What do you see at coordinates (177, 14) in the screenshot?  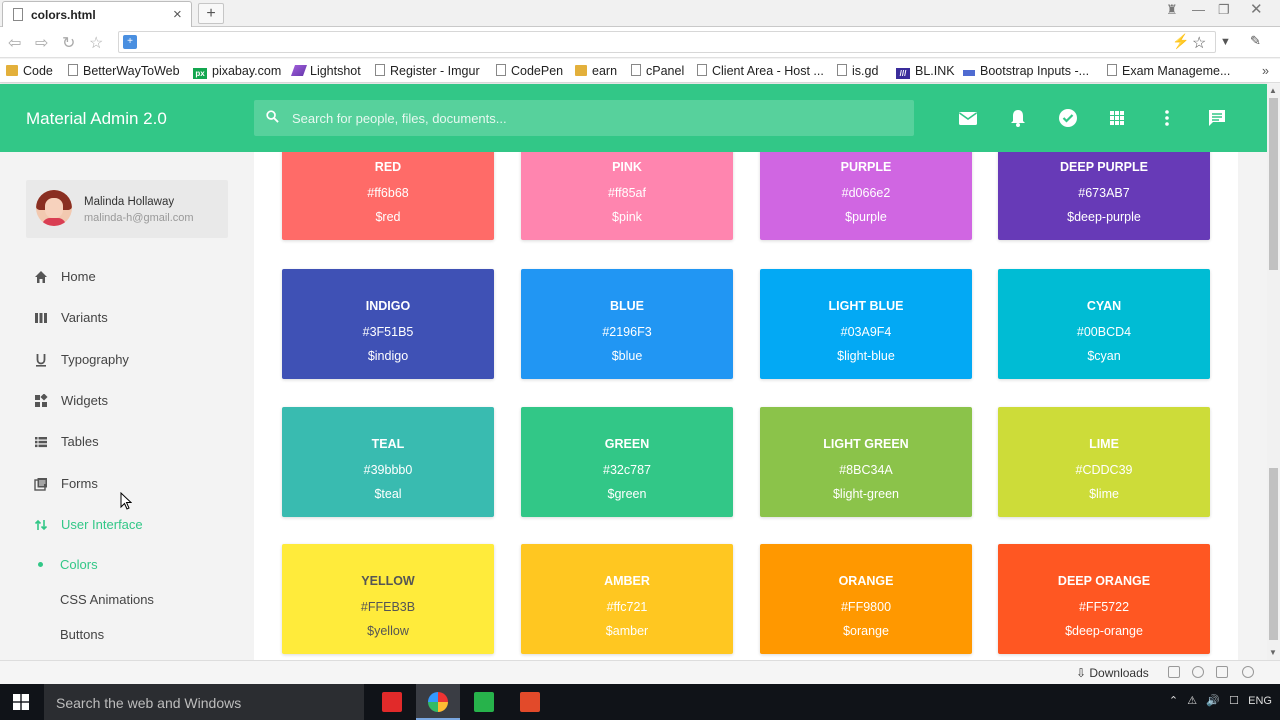 I see `close-tab-icon: ×` at bounding box center [177, 14].